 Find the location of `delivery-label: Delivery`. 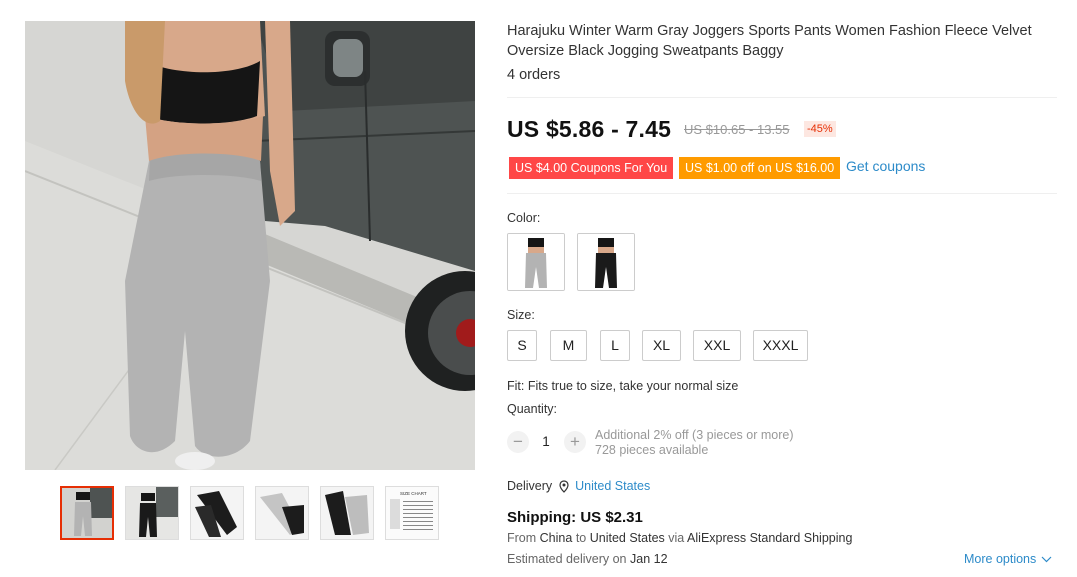

delivery-label: Delivery is located at coordinates (530, 486).